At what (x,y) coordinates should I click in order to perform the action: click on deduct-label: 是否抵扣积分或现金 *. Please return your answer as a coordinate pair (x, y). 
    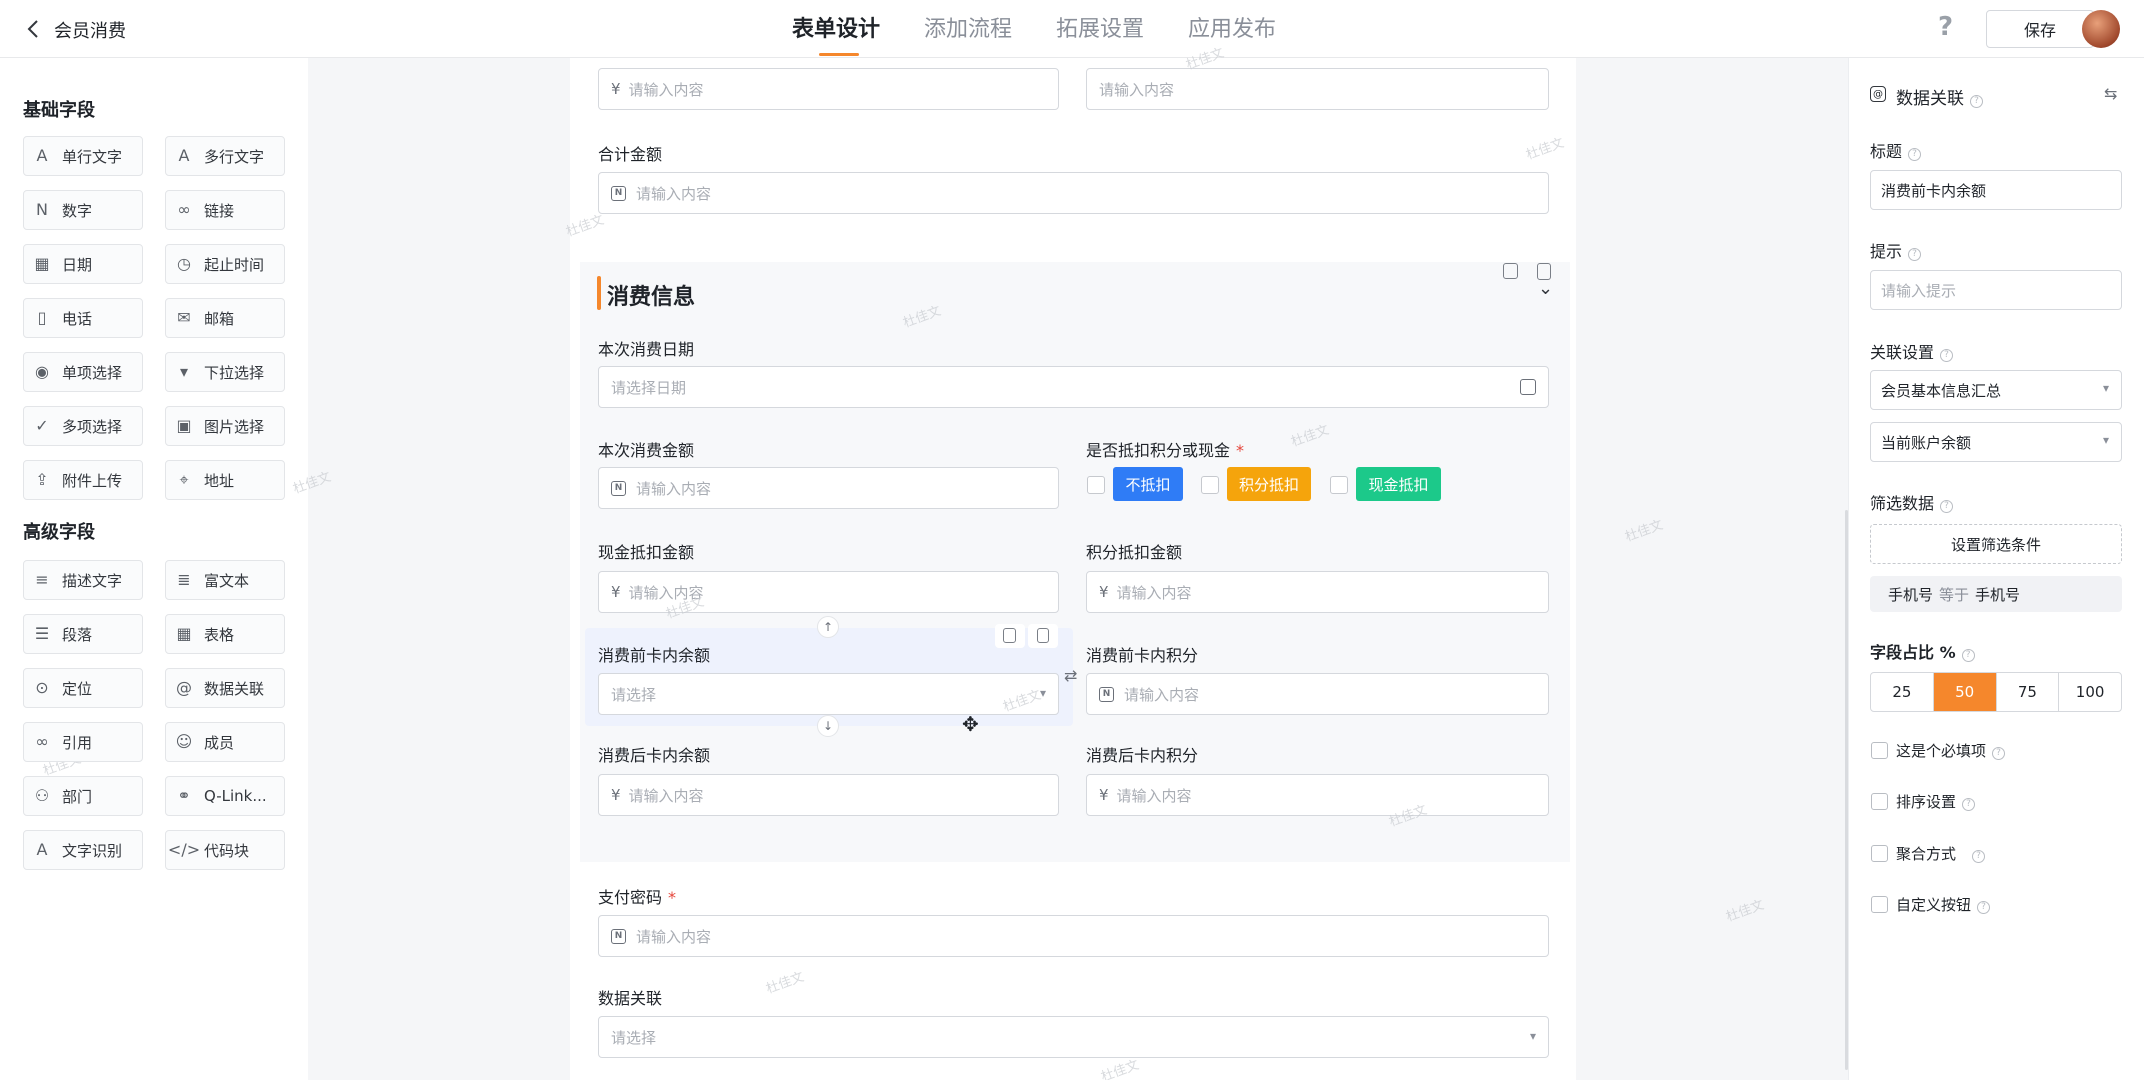
    Looking at the image, I should click on (1165, 450).